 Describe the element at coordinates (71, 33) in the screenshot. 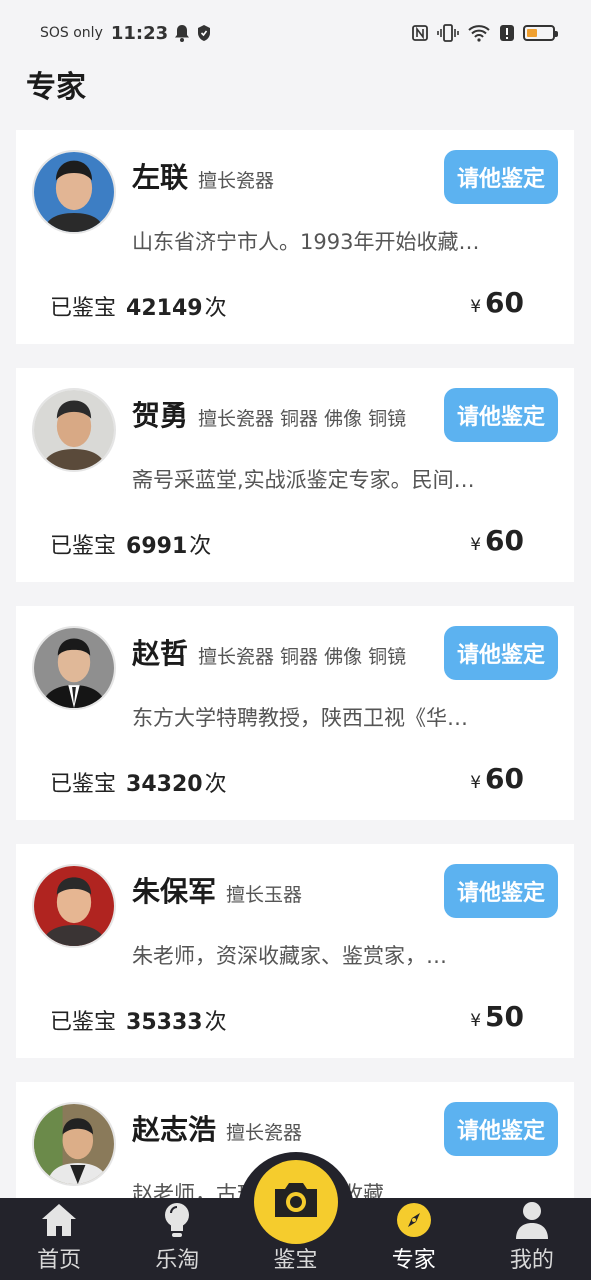

I see `carrier-text: SOS only` at that location.